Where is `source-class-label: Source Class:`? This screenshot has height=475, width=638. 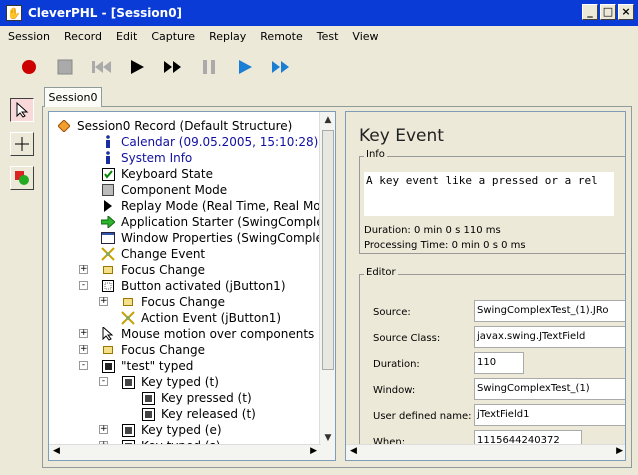
source-class-label: Source Class: is located at coordinates (407, 338).